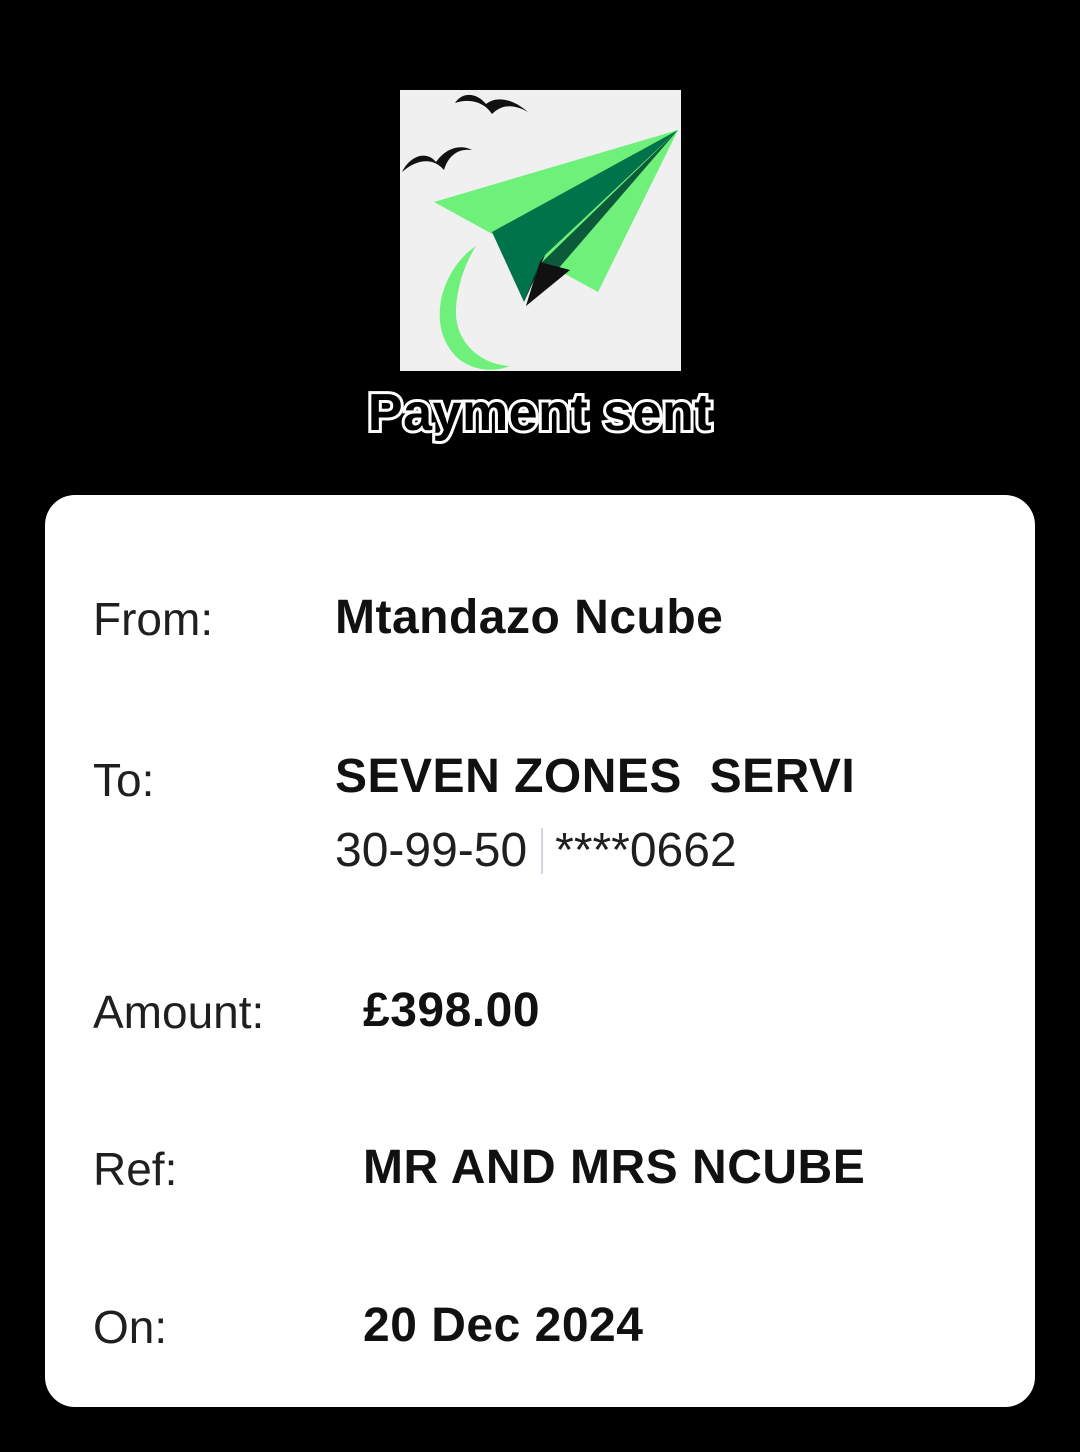 The width and height of the screenshot is (1080, 1452). I want to click on from-label: From:, so click(153, 619).